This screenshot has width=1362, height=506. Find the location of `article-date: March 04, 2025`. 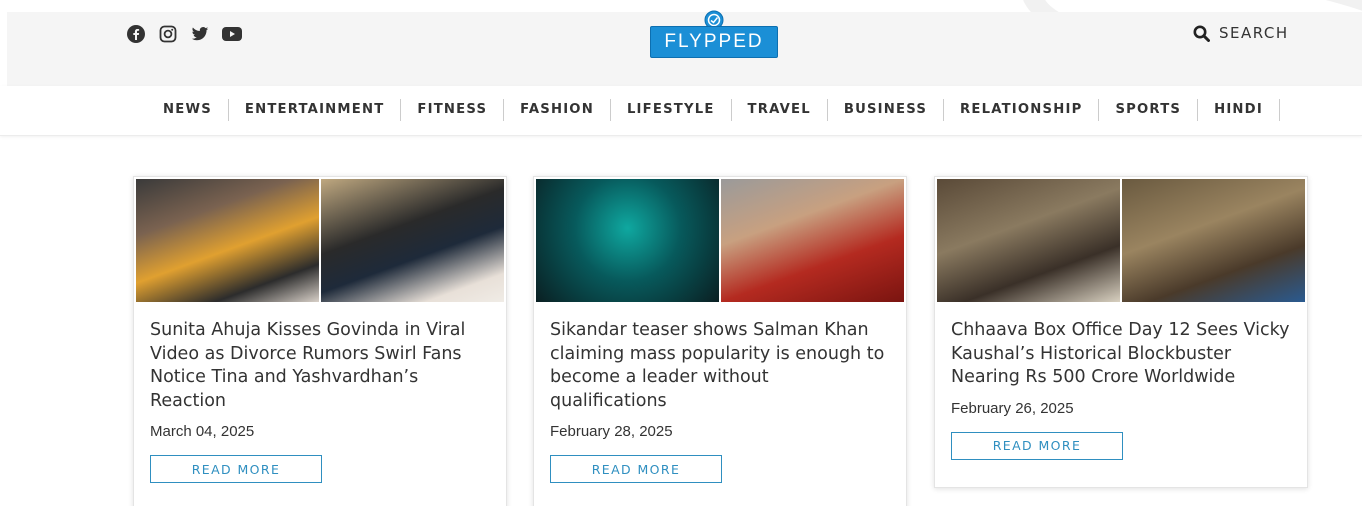

article-date: March 04, 2025 is located at coordinates (202, 431).